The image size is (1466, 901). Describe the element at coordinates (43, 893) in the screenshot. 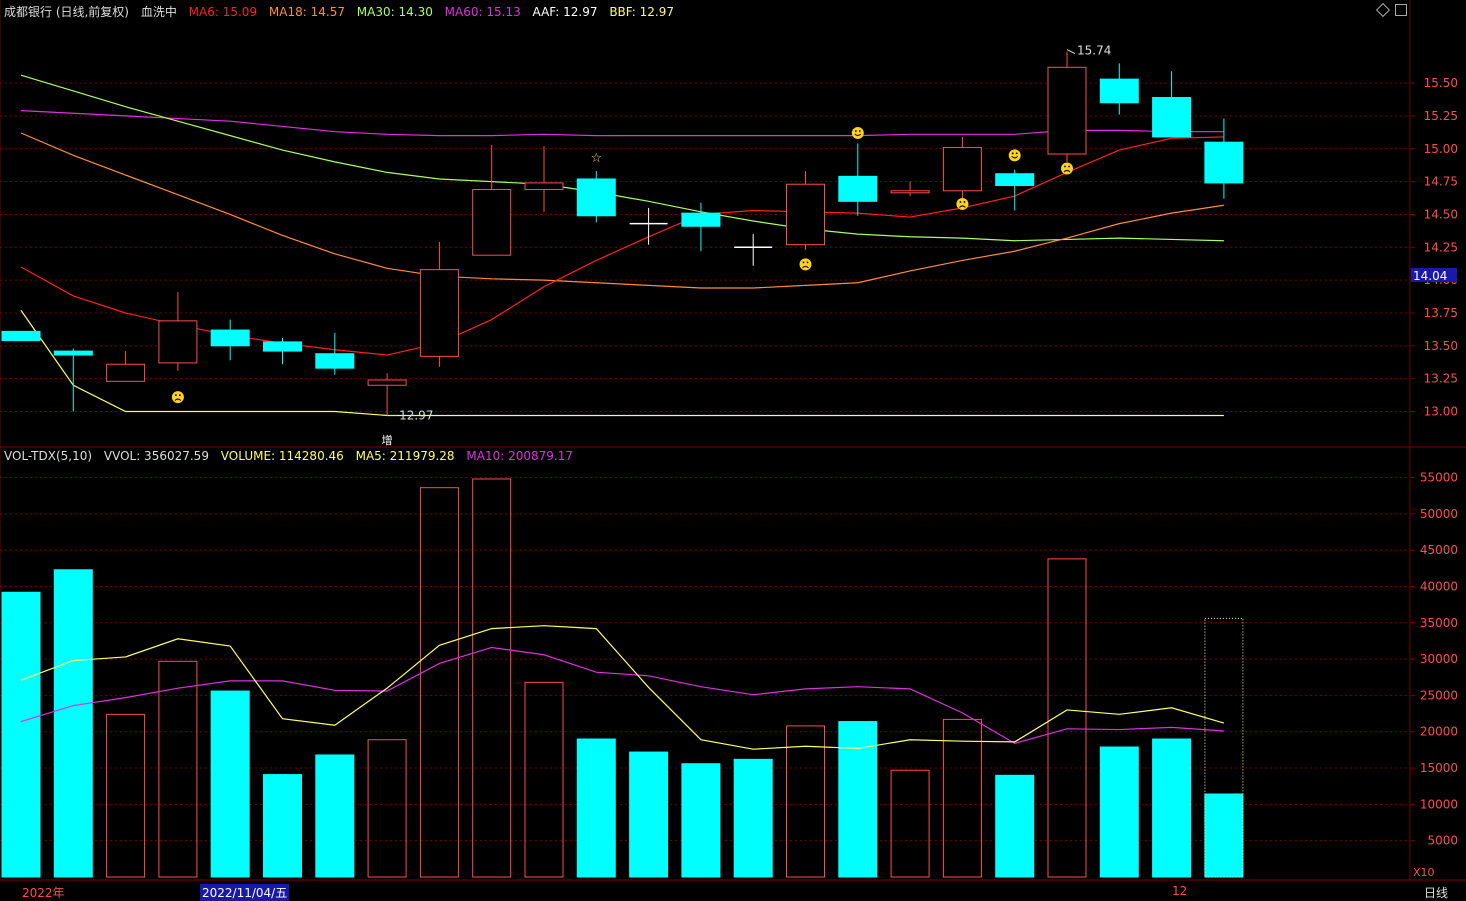

I see `year-label: 2022年` at that location.